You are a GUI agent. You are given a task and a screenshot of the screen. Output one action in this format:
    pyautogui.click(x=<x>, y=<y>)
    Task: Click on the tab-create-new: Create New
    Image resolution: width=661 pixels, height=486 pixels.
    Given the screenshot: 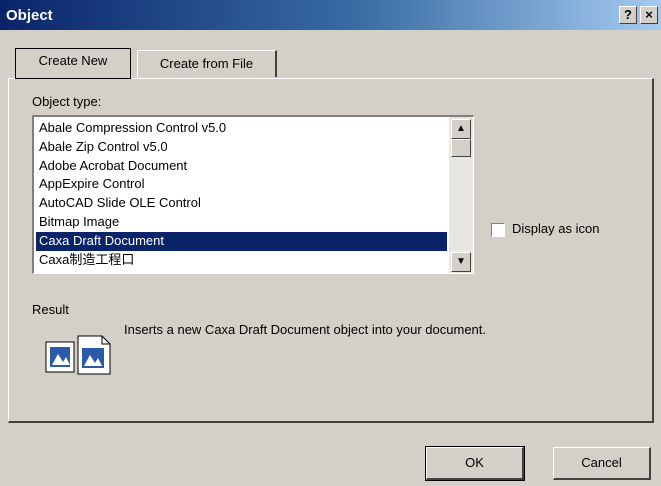 What is the action you would take?
    pyautogui.click(x=73, y=63)
    